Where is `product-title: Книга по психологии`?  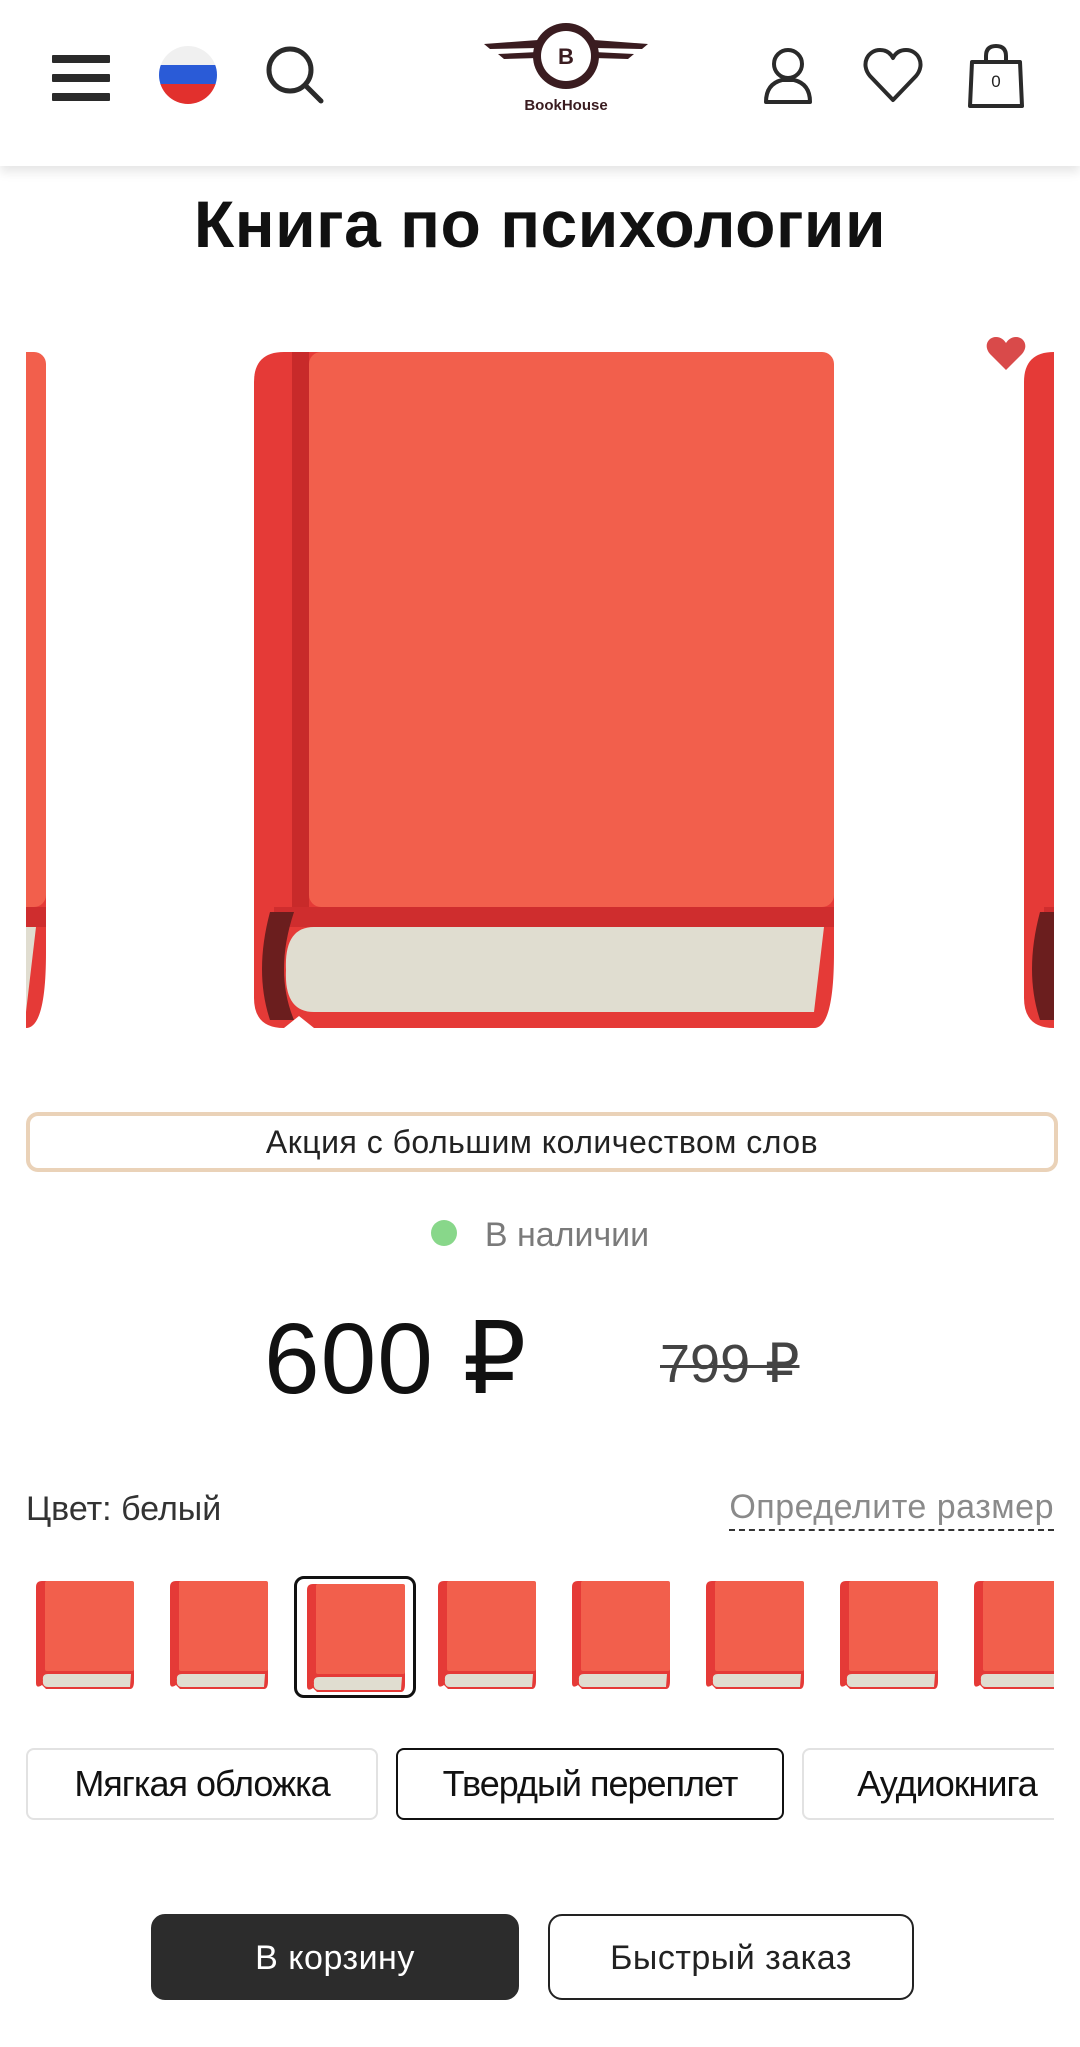
product-title: Книга по психологии is located at coordinates (540, 224).